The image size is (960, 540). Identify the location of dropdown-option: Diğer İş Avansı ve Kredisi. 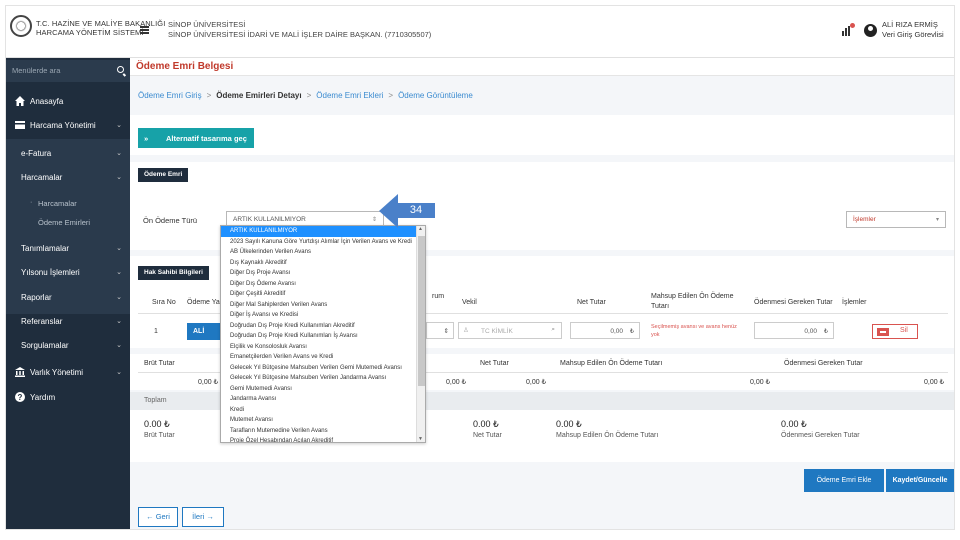
(319, 315).